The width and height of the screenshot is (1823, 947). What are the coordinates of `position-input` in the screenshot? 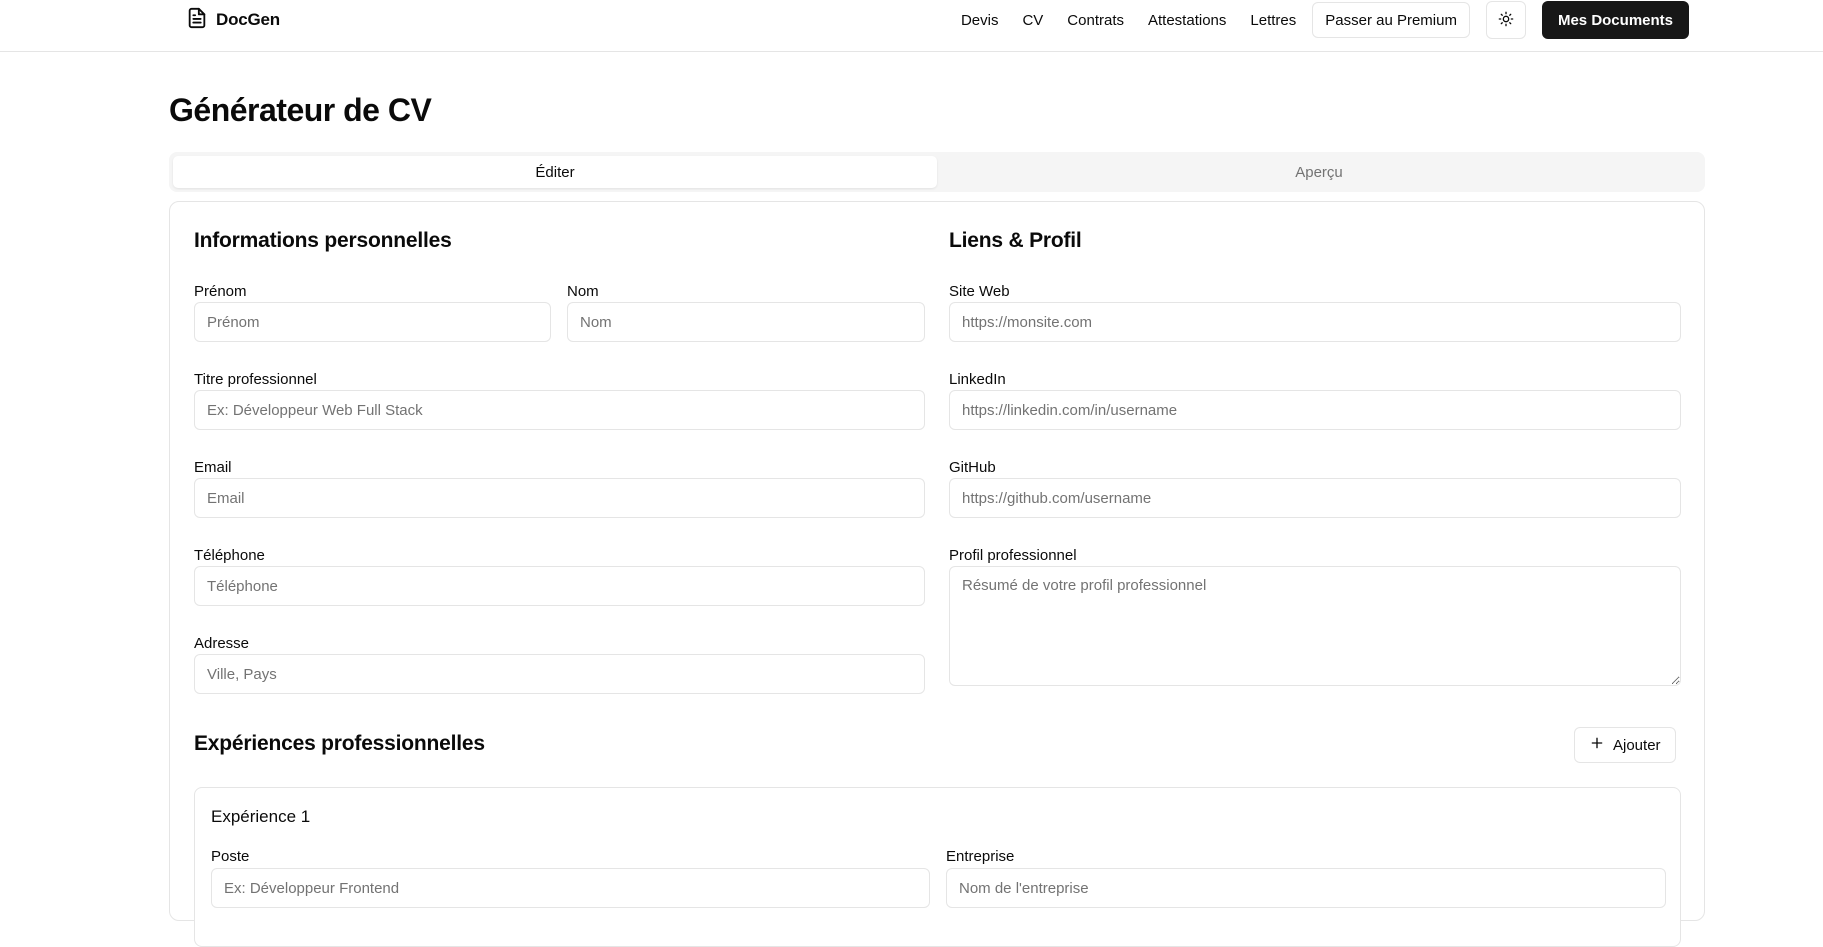 It's located at (570, 888).